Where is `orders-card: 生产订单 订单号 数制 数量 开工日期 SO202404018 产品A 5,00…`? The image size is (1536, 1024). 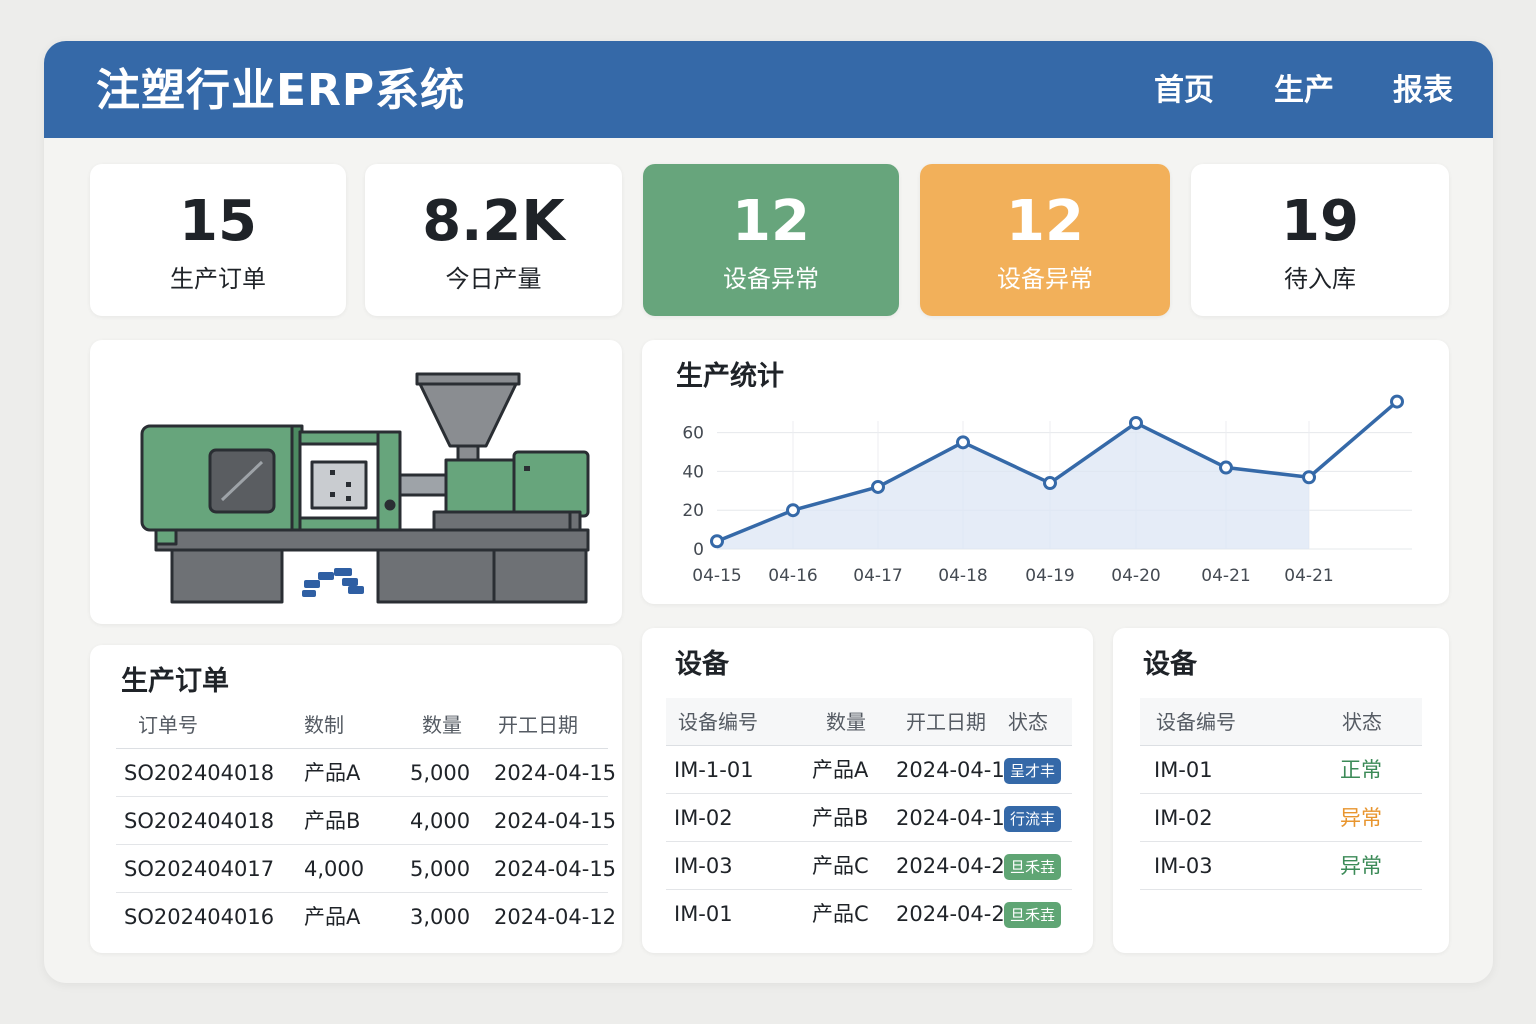
orders-card: 生产订单 订单号 数制 数量 开工日期 SO202404018 产品A 5,00… is located at coordinates (356, 799).